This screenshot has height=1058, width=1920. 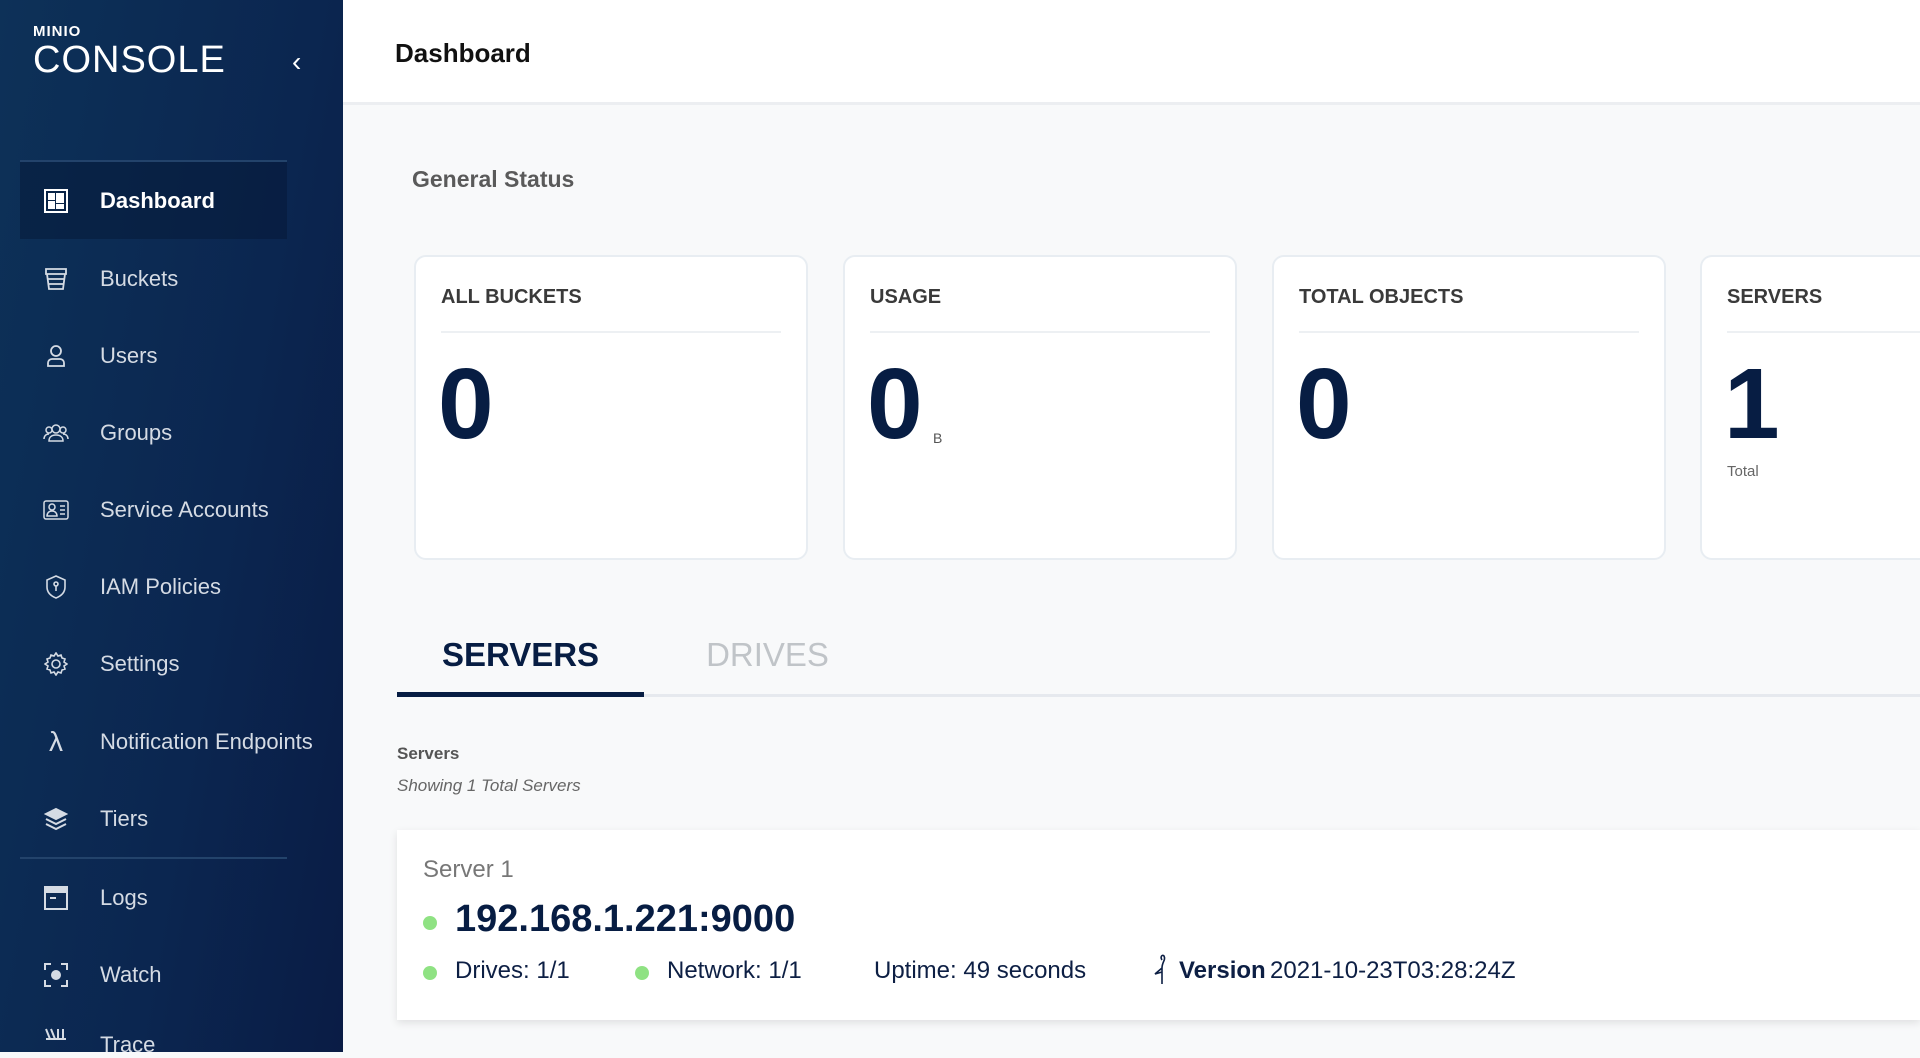 I want to click on sidebar-item-label: Dashboard, so click(x=157, y=200).